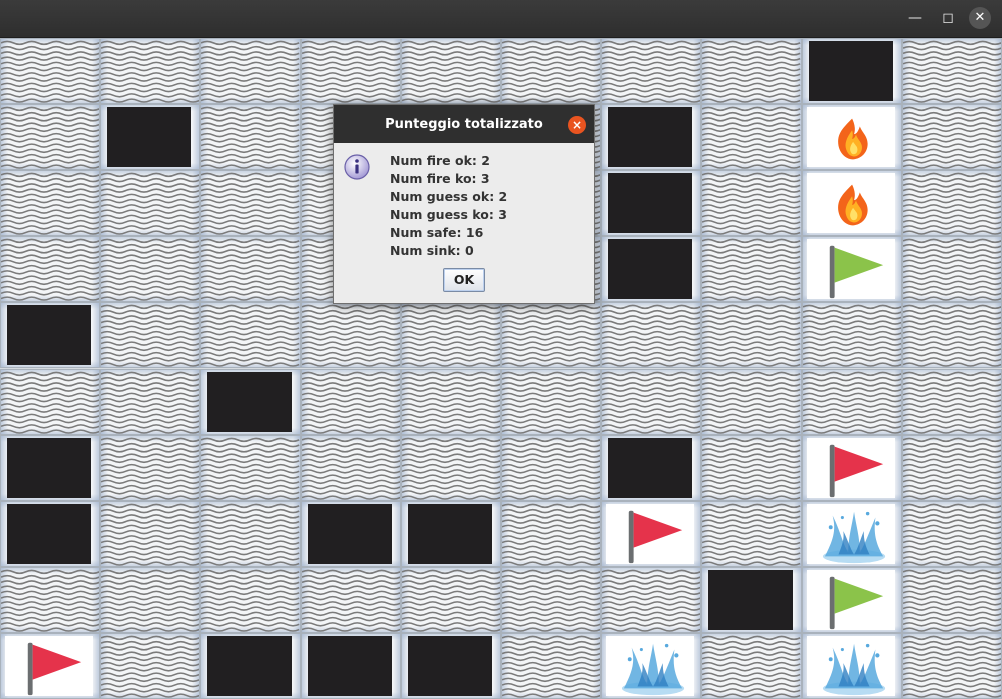 This screenshot has width=1002, height=699. What do you see at coordinates (577, 125) in the screenshot?
I see `dialog-close-icon: ×` at bounding box center [577, 125].